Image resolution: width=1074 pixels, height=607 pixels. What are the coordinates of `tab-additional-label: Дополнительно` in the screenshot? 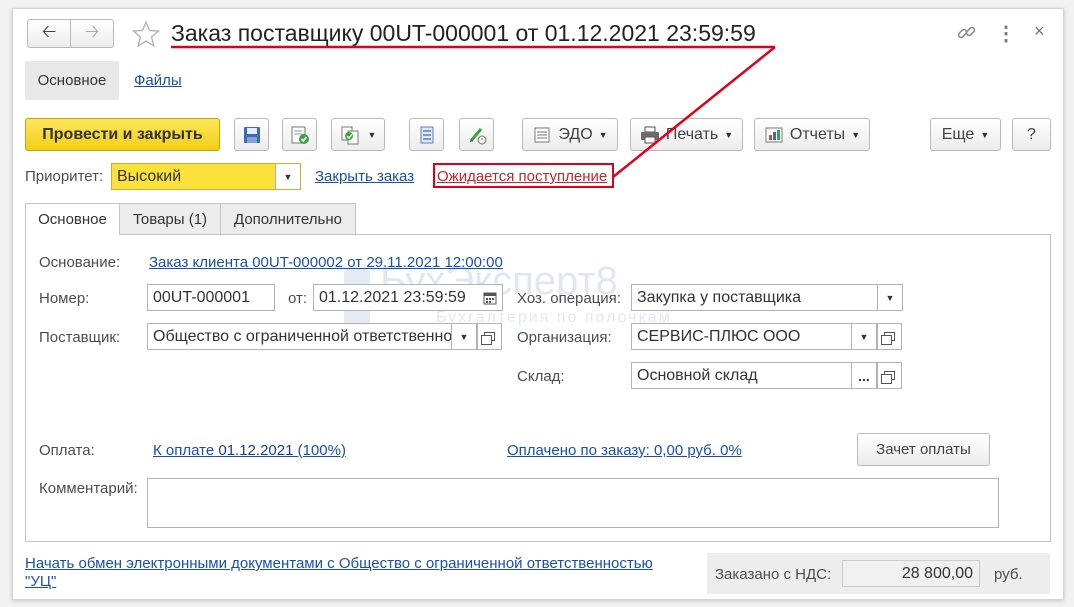 It's located at (288, 219).